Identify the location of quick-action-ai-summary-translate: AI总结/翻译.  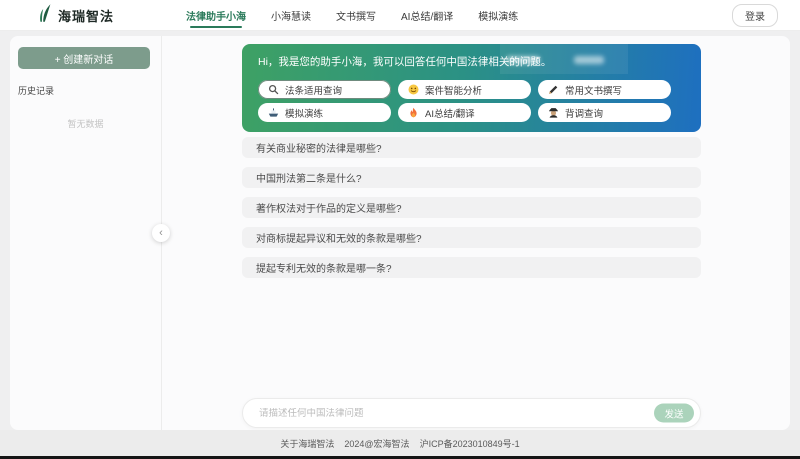
(464, 112).